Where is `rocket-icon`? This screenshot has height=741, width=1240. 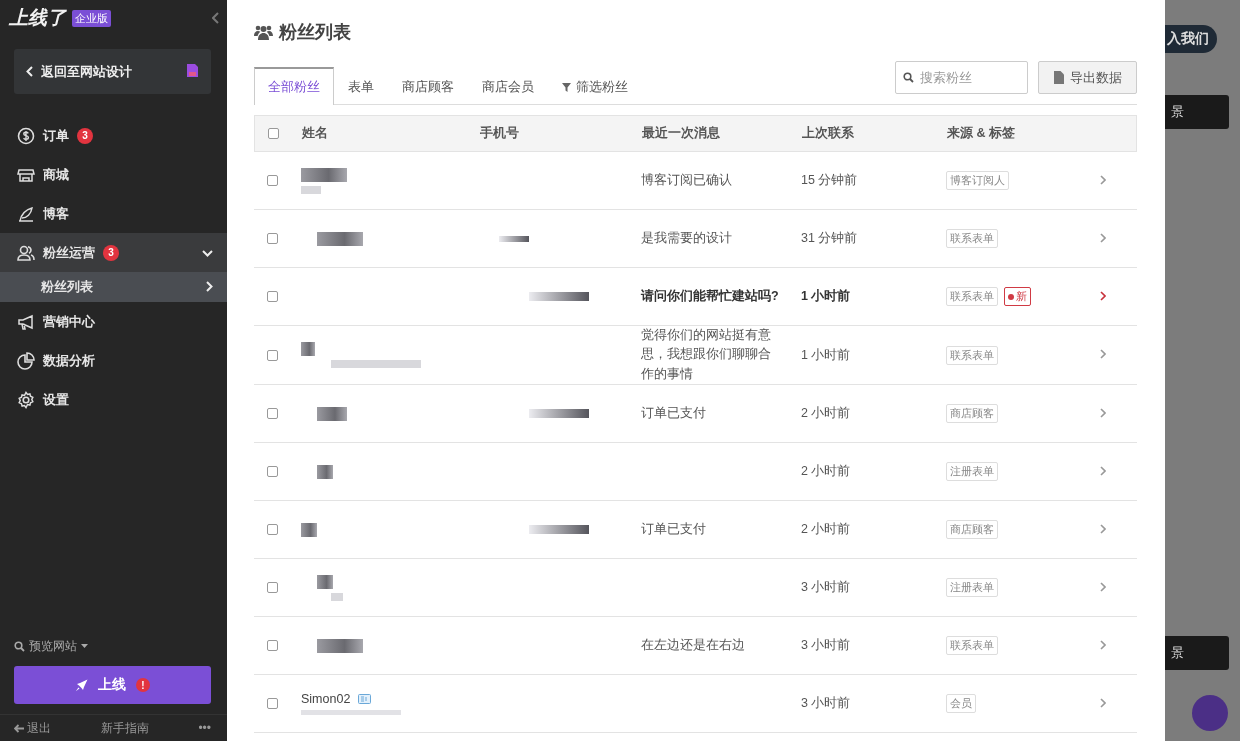 rocket-icon is located at coordinates (81, 685).